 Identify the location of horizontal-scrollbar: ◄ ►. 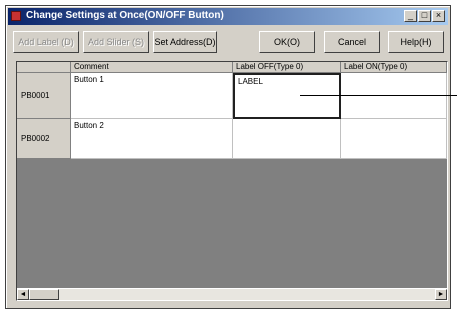
(232, 294).